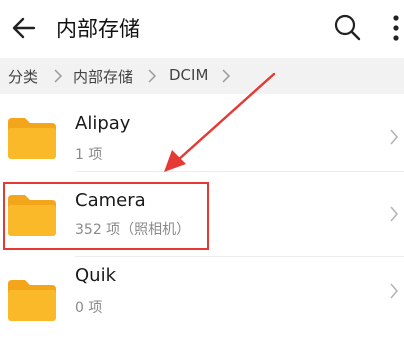 This screenshot has width=404, height=345. What do you see at coordinates (110, 200) in the screenshot?
I see `folder-name: Camera` at bounding box center [110, 200].